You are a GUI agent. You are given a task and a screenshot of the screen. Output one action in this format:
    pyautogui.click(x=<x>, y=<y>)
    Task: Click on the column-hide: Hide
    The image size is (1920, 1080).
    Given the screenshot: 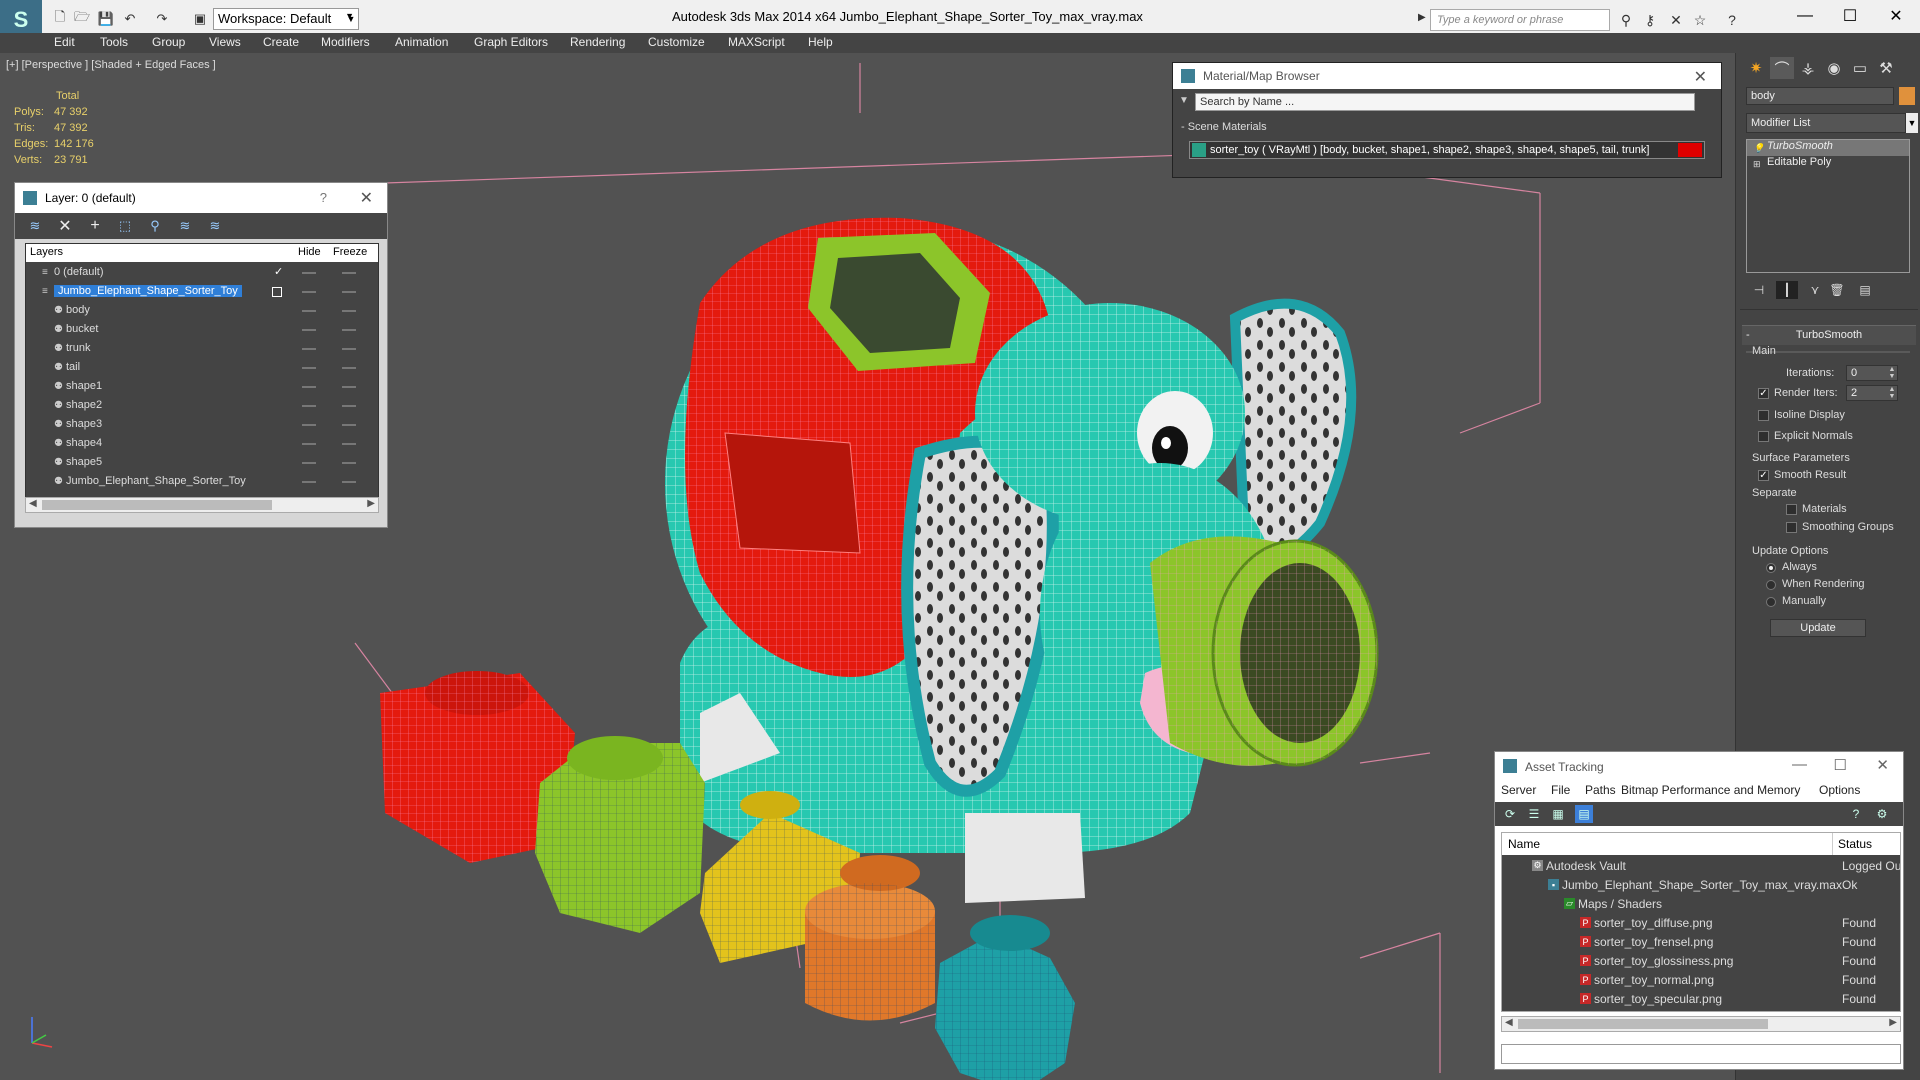 What is the action you would take?
    pyautogui.click(x=309, y=252)
    